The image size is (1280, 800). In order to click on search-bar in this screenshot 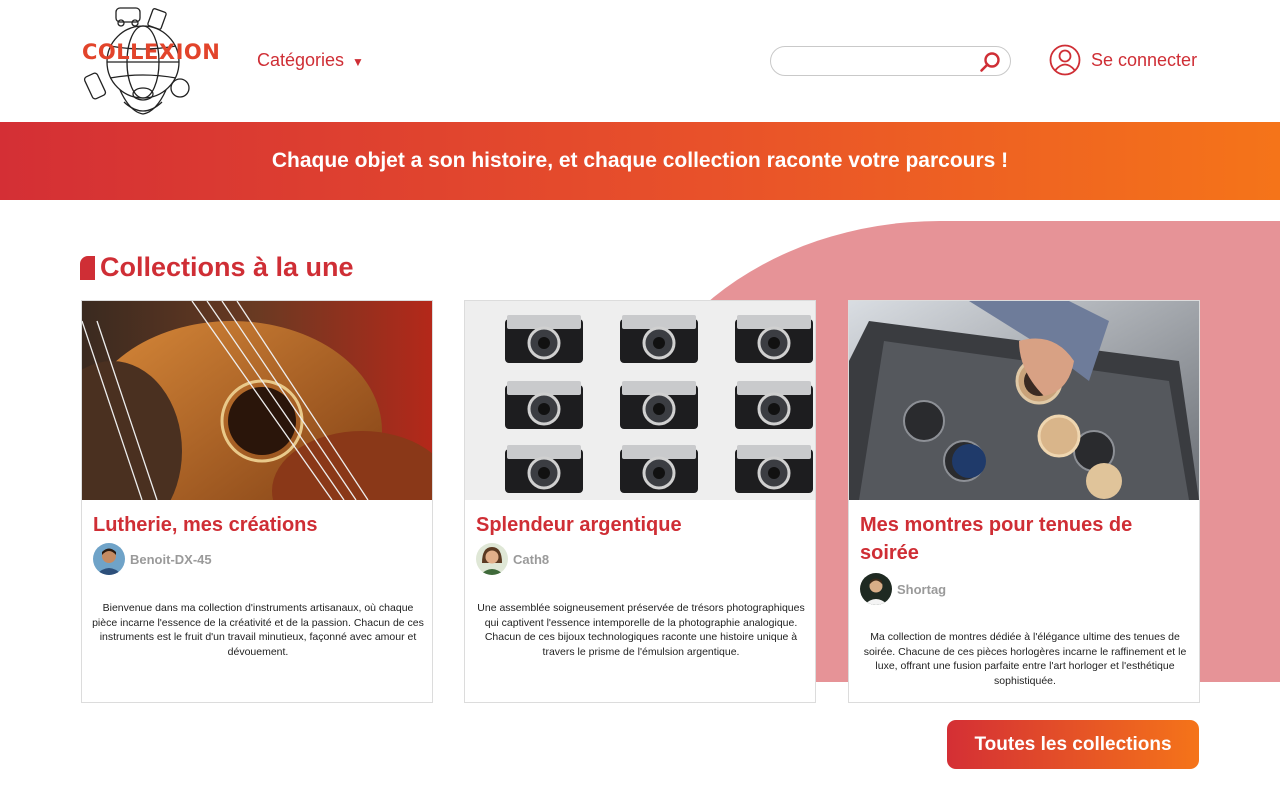, I will do `click(890, 61)`.